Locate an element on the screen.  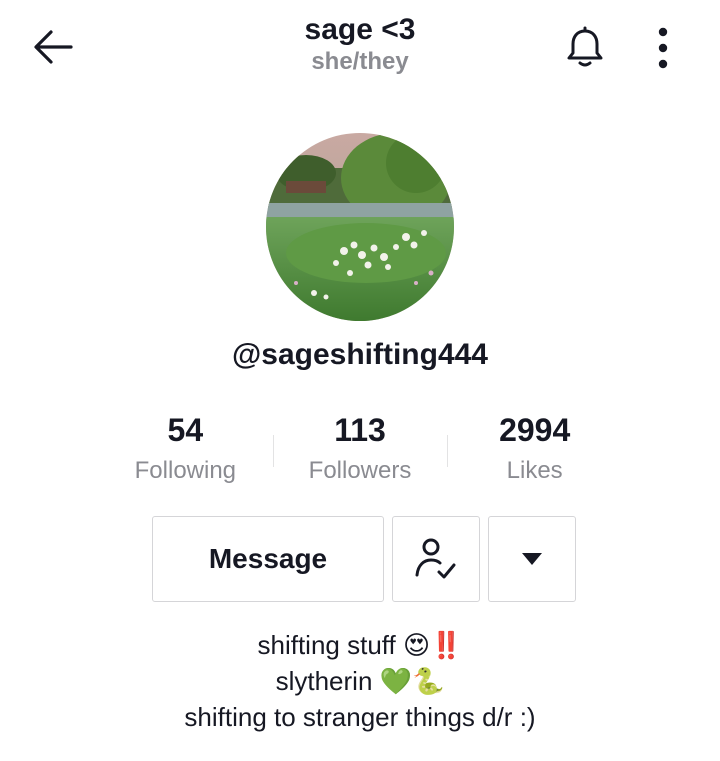
bio-line-1: shifting stuff 😍‼️ is located at coordinates (360, 646).